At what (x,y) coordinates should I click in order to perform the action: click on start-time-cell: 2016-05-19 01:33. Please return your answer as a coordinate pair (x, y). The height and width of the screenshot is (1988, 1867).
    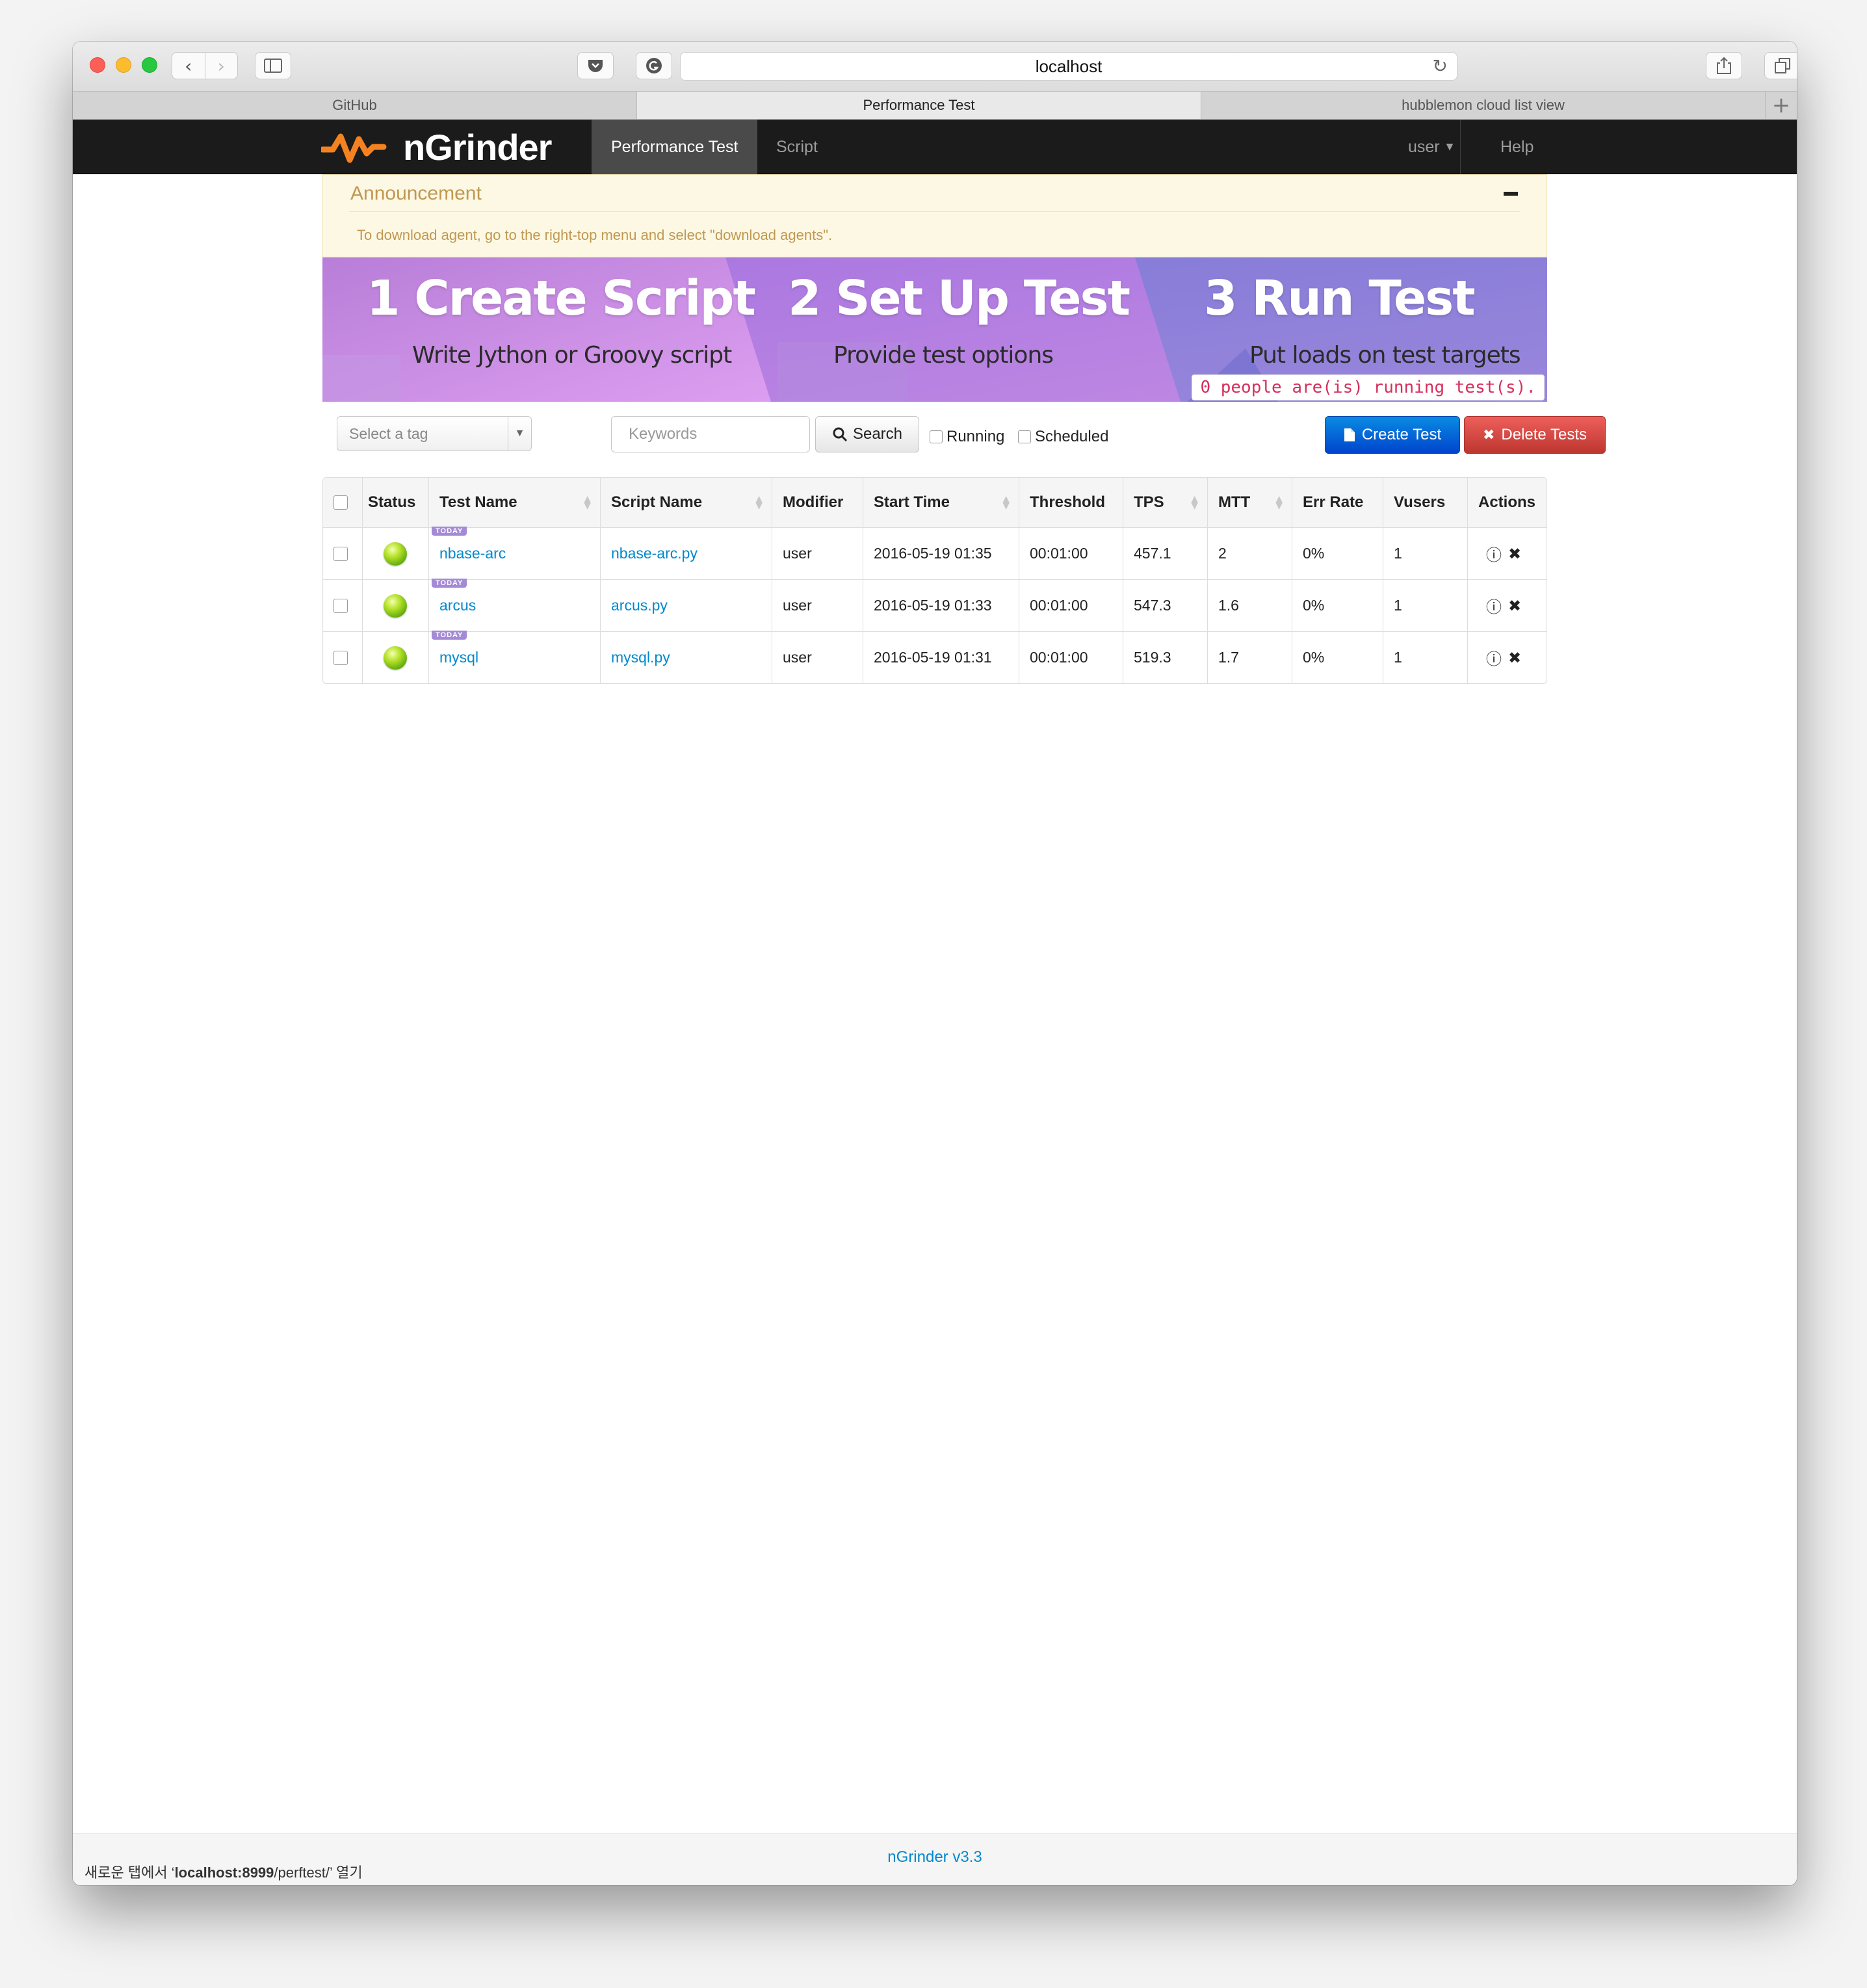
    Looking at the image, I should click on (941, 605).